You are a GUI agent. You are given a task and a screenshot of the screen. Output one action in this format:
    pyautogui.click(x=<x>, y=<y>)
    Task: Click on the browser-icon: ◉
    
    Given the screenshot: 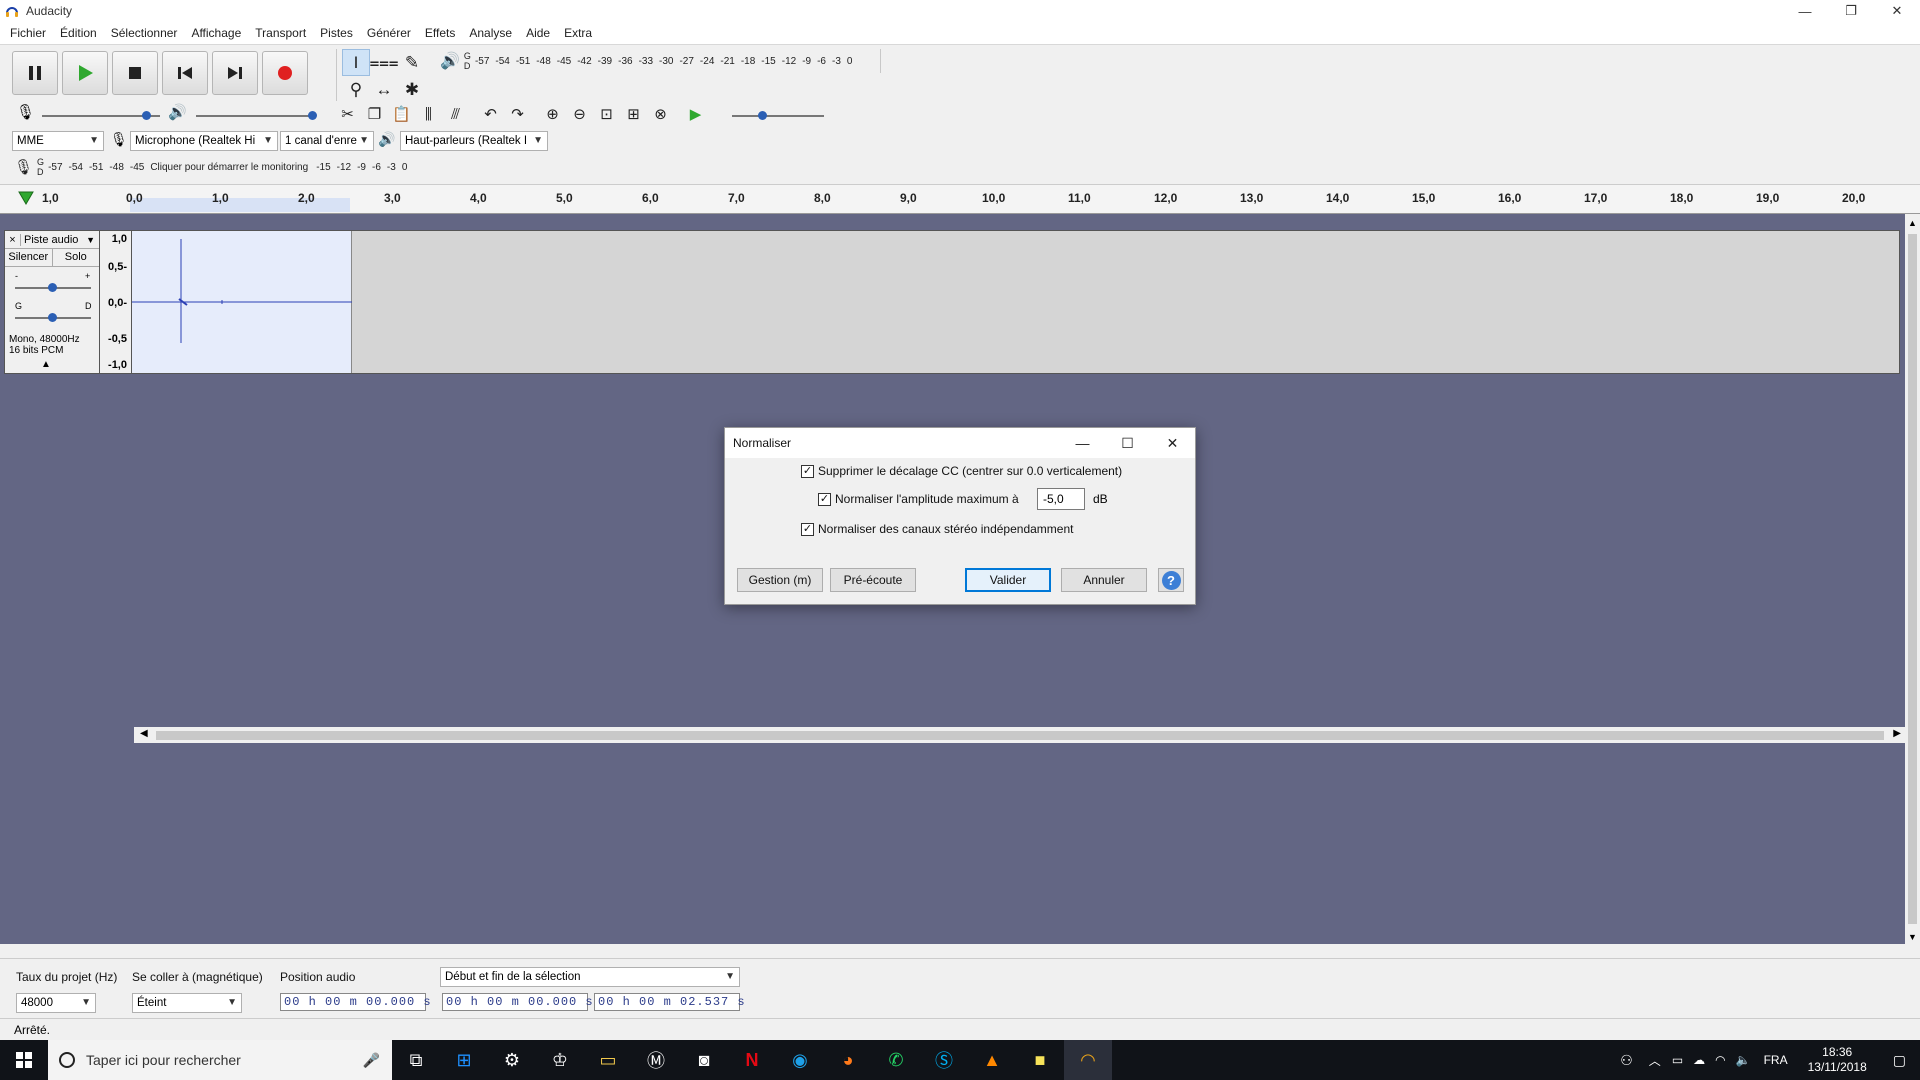 What is the action you would take?
    pyautogui.click(x=800, y=1060)
    